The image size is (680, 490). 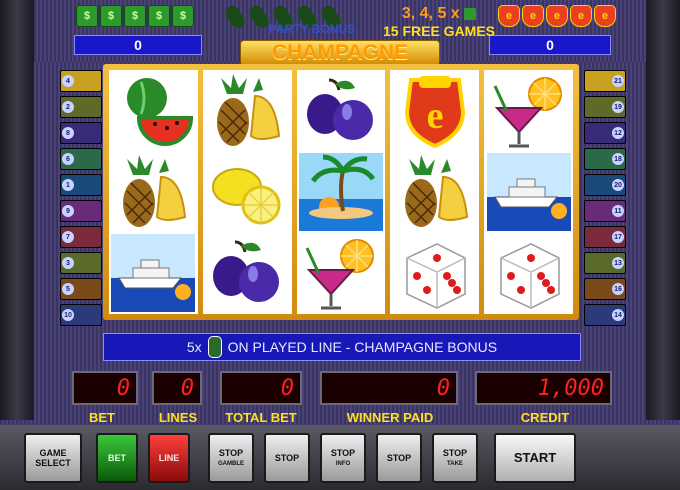 I want to click on line-indicator: 5, so click(x=81, y=289).